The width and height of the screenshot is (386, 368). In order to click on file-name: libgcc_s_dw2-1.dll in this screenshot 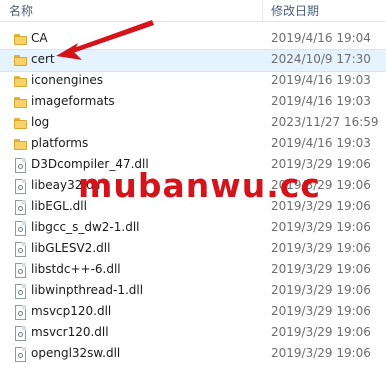, I will do `click(85, 227)`.